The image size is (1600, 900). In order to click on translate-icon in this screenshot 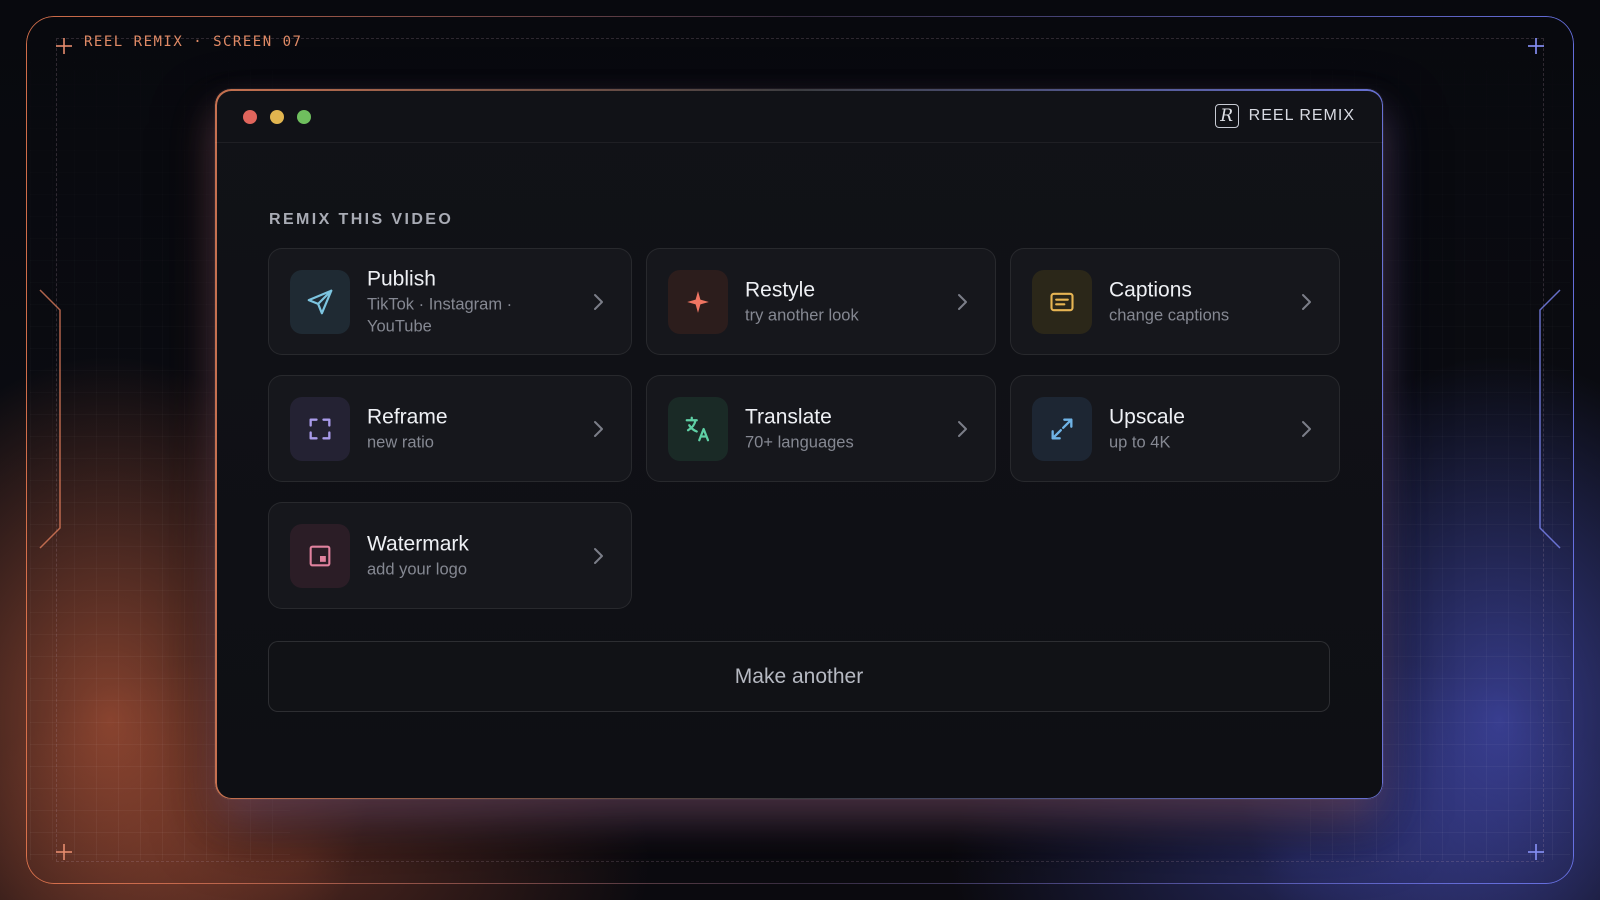, I will do `click(698, 429)`.